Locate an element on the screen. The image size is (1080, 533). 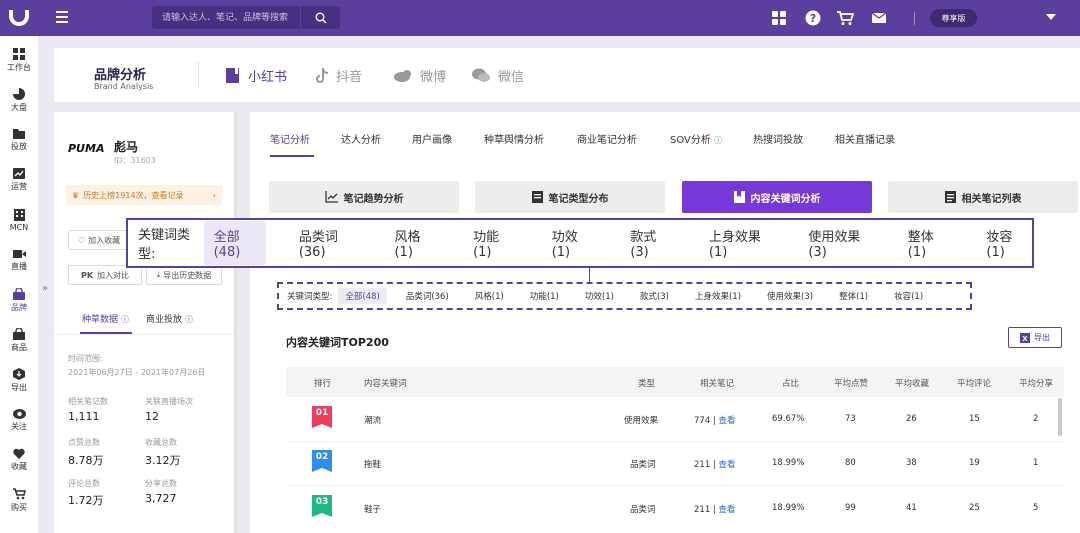
column-header-type: 类型 is located at coordinates (646, 383).